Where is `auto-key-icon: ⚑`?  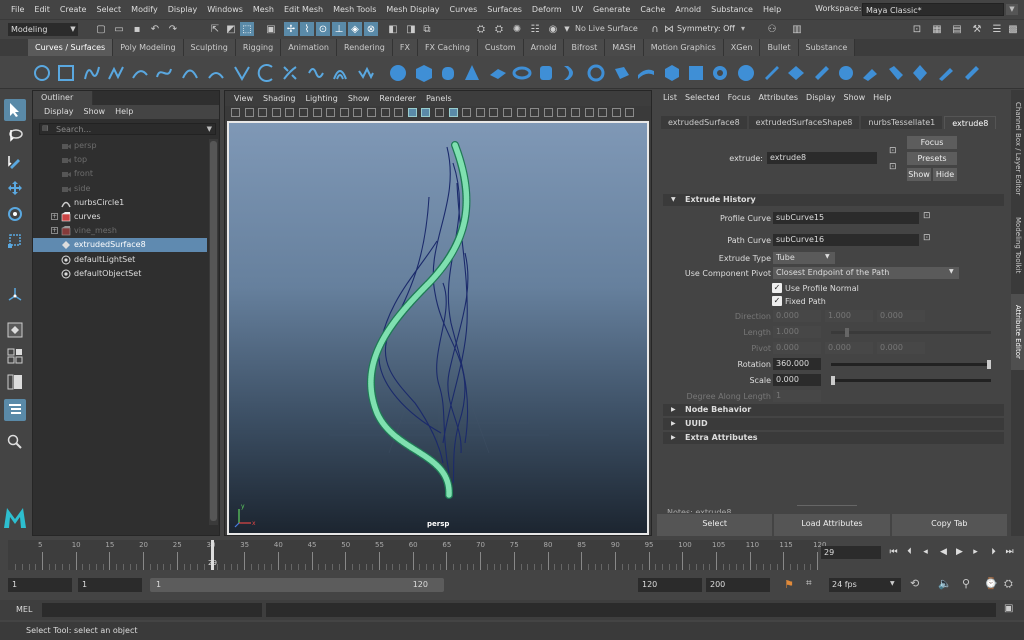
auto-key-icon: ⚑ is located at coordinates (789, 584).